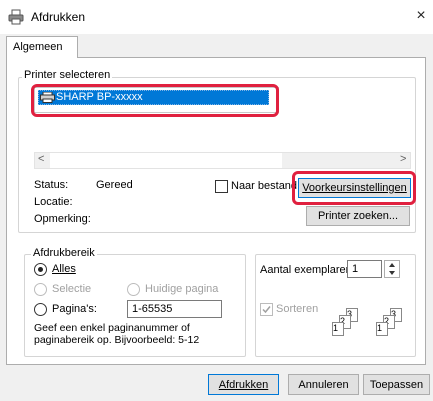 Image resolution: width=433 pixels, height=401 pixels. I want to click on apply-button: Toepassen, so click(396, 384).